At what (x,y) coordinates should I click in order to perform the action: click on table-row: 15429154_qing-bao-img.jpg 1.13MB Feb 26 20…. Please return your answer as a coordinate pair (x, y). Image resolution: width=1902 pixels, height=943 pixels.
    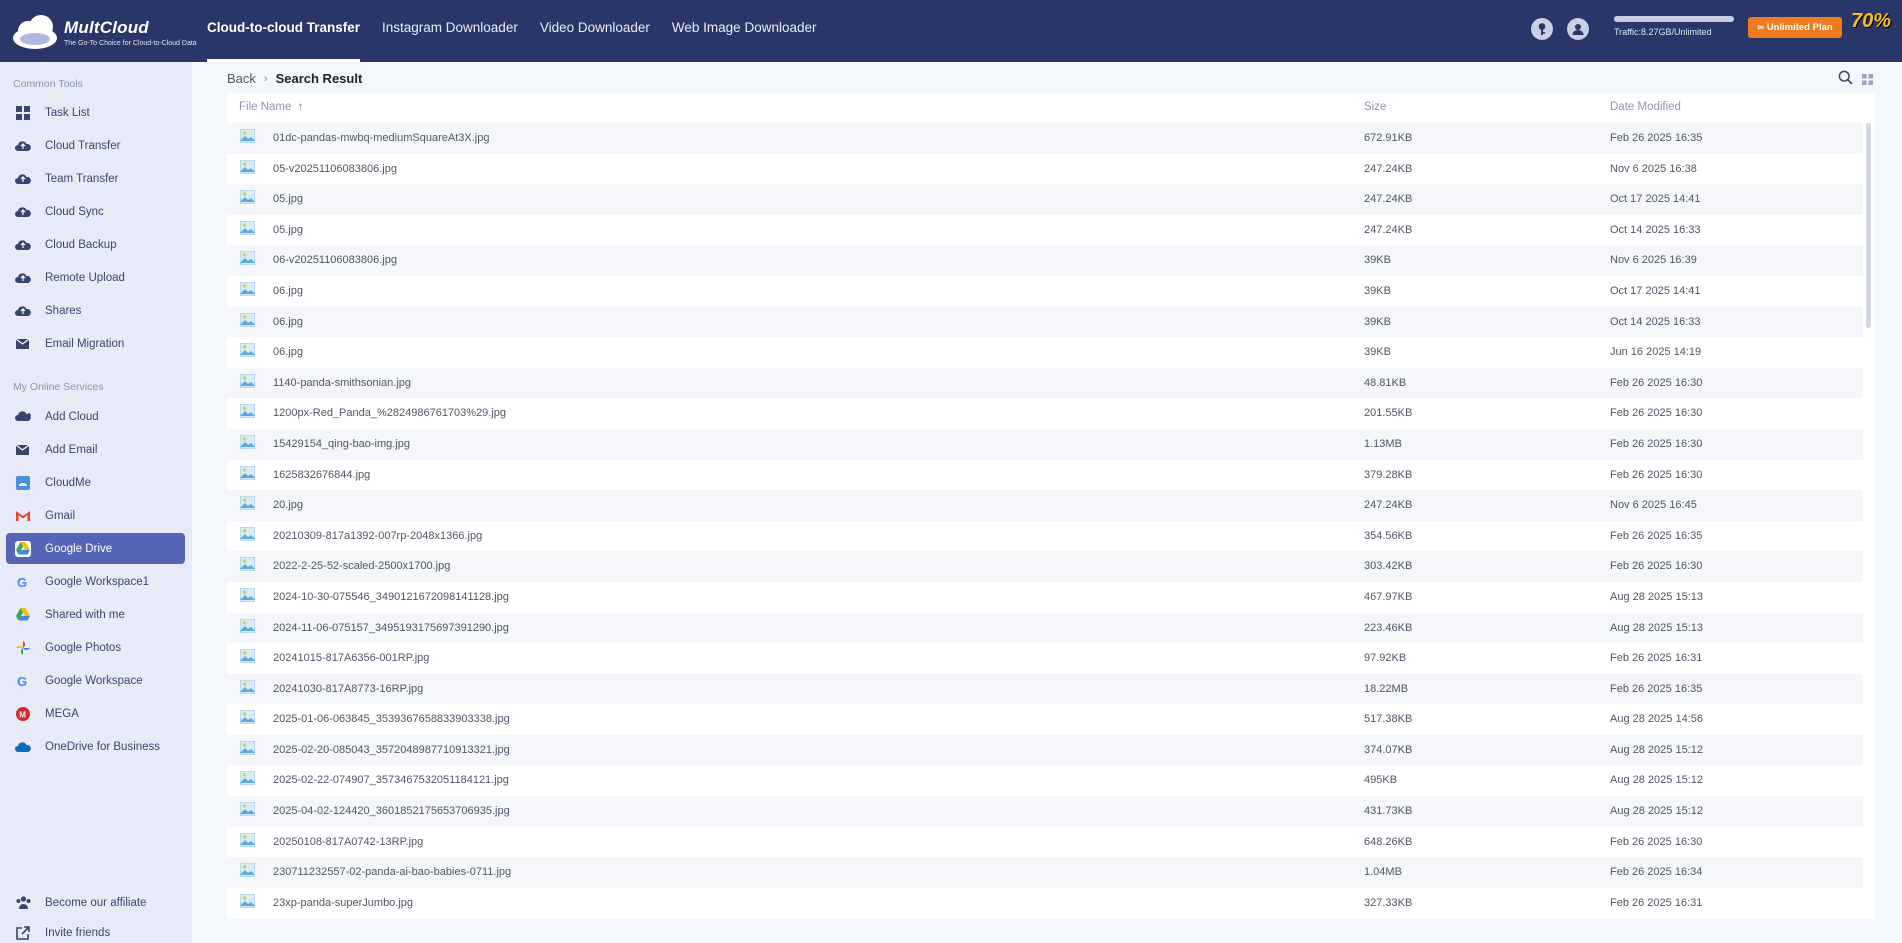
    Looking at the image, I should click on (1045, 444).